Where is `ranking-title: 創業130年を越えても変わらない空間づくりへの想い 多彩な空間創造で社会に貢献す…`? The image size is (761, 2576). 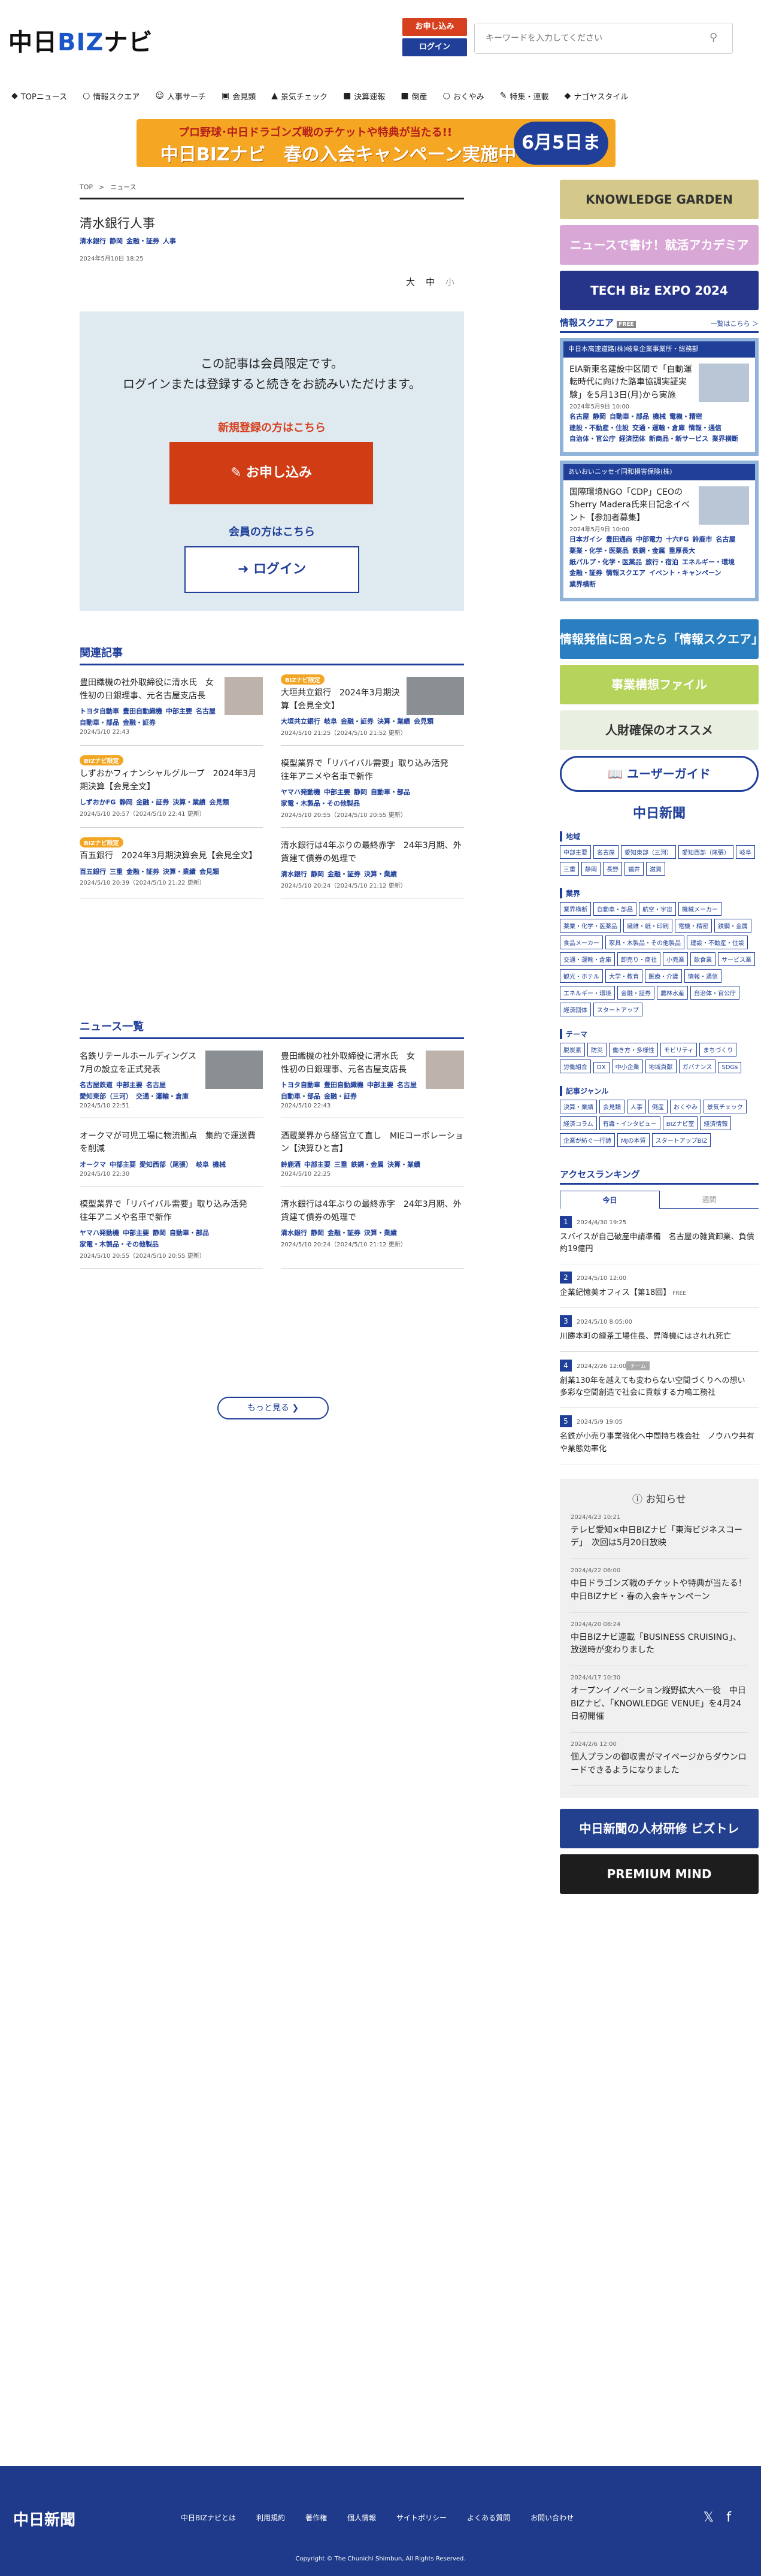
ranking-title: 創業130年を越えても変わらない空間づくりへの想い 多彩な空間創造で社会に貢献す… is located at coordinates (659, 1387).